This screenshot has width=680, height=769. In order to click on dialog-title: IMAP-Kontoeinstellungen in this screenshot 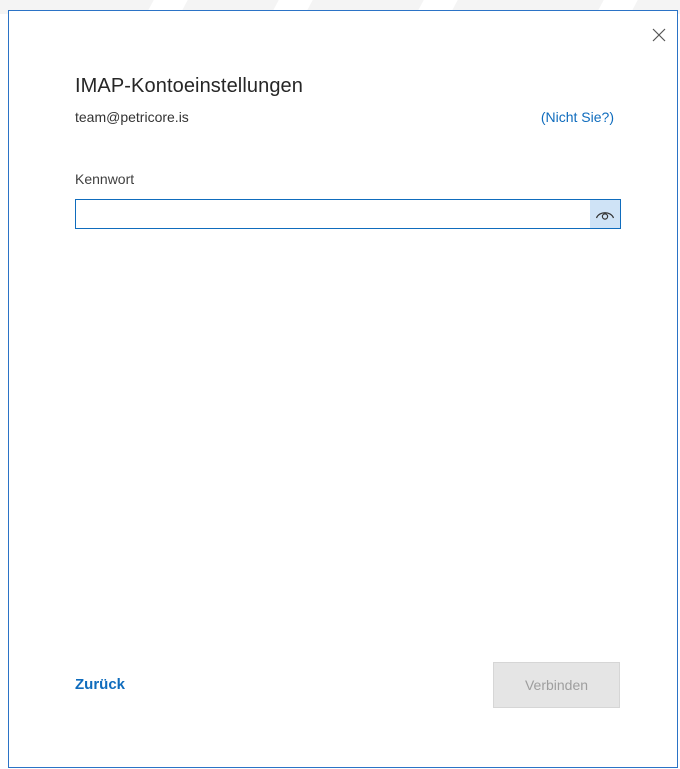, I will do `click(189, 86)`.